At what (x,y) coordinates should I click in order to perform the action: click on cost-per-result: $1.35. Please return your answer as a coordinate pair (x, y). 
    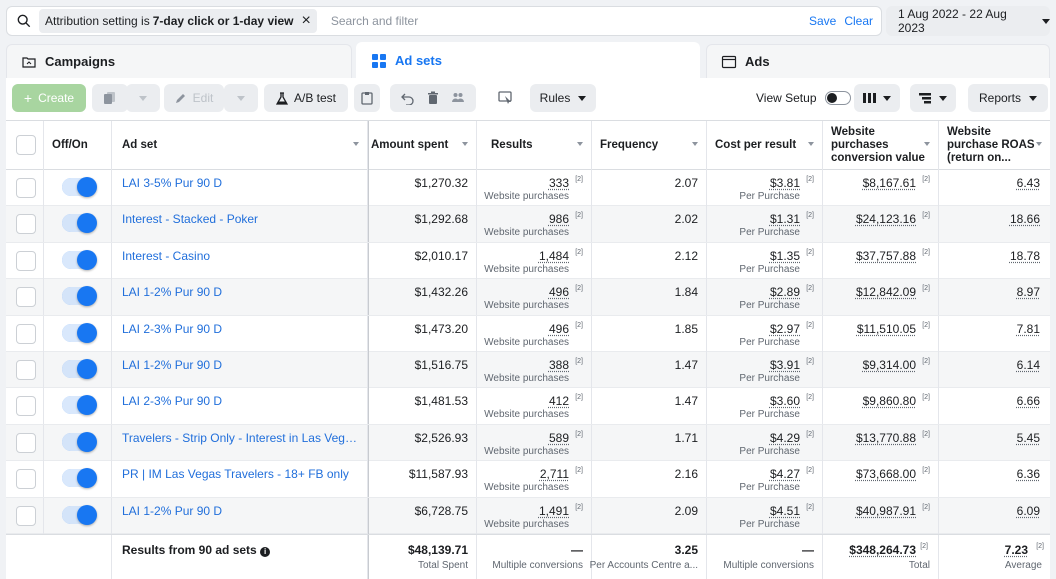
    Looking at the image, I should click on (785, 256).